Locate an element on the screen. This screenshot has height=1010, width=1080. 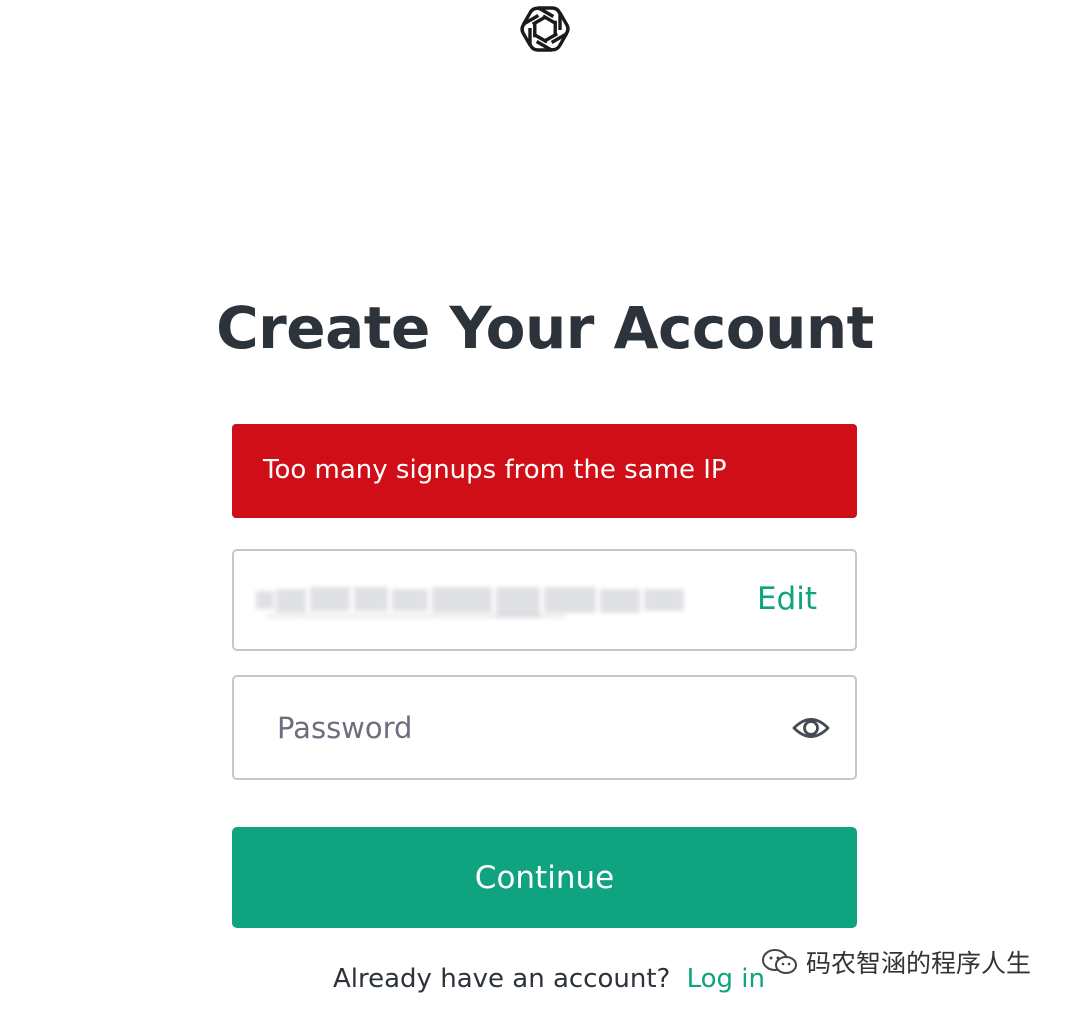
error-alert: Too many signups from the same IP is located at coordinates (544, 471).